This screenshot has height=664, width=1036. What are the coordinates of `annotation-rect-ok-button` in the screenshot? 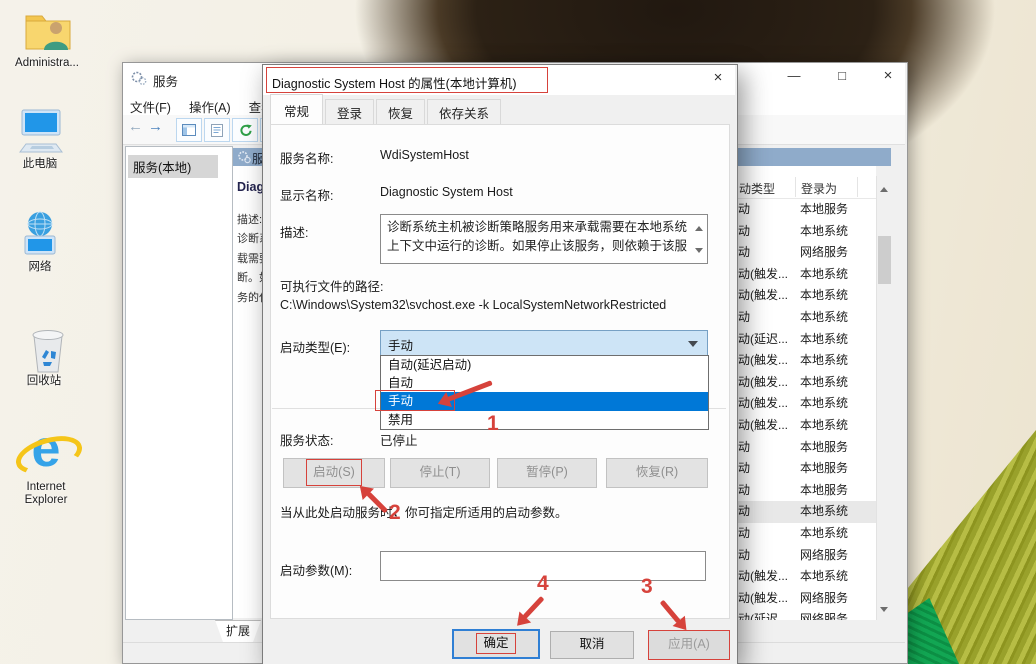 It's located at (496, 643).